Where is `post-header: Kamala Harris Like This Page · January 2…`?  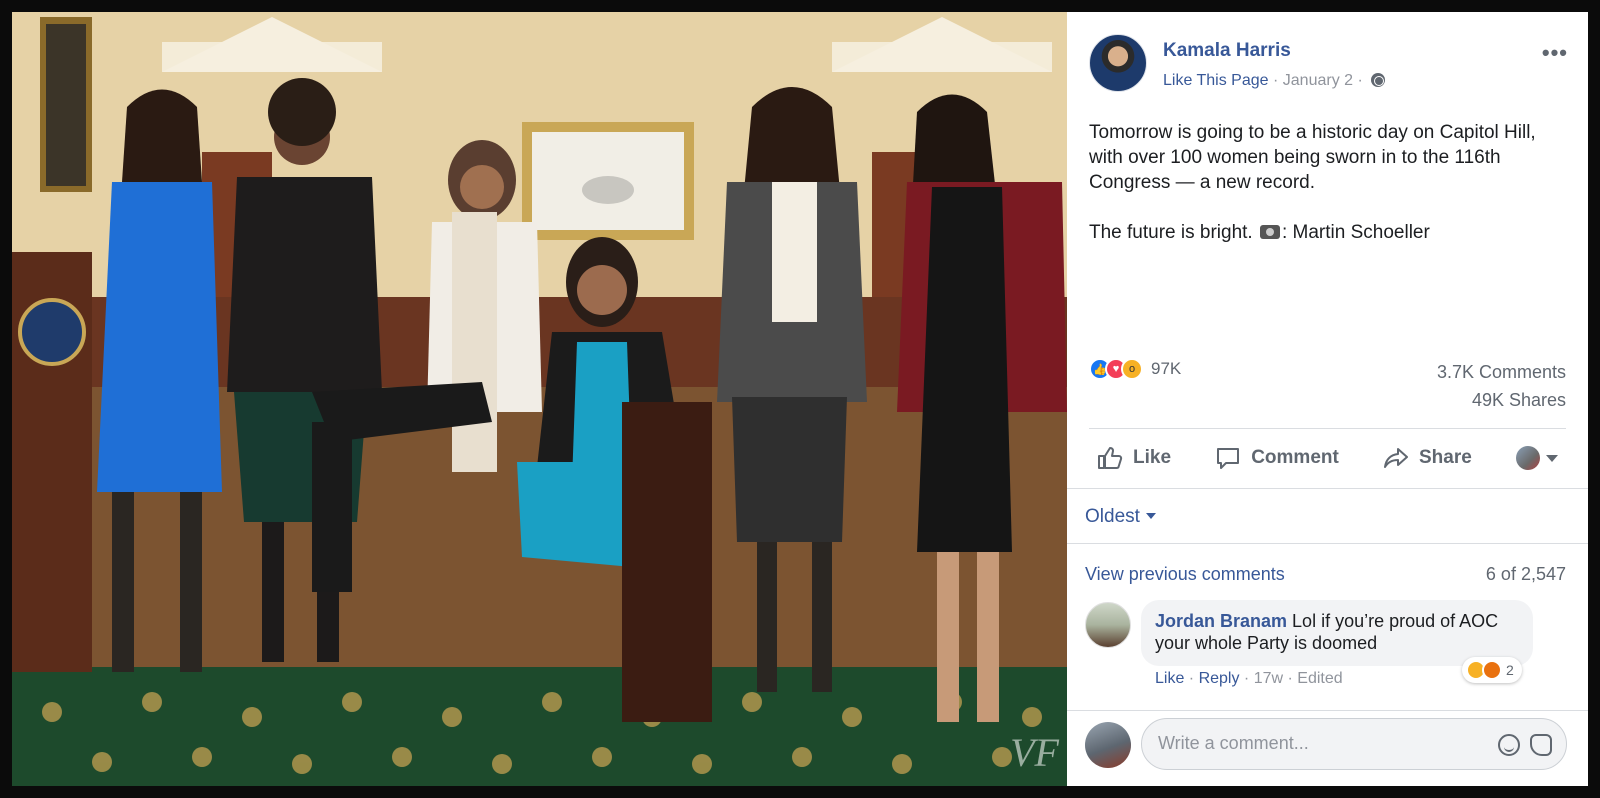 post-header: Kamala Harris Like This Page · January 2… is located at coordinates (1327, 62).